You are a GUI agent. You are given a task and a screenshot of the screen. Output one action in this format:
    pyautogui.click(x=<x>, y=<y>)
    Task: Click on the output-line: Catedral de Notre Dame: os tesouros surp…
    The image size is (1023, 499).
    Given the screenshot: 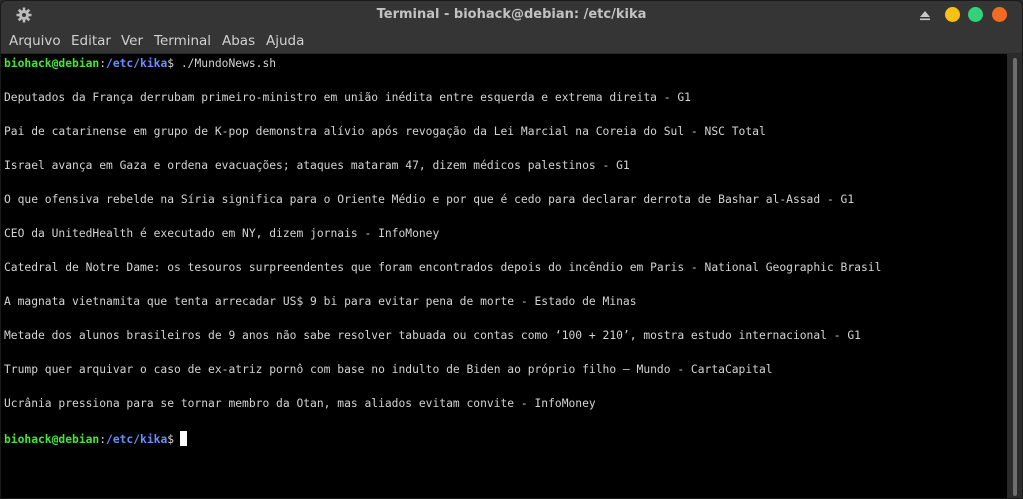 What is the action you would take?
    pyautogui.click(x=443, y=267)
    